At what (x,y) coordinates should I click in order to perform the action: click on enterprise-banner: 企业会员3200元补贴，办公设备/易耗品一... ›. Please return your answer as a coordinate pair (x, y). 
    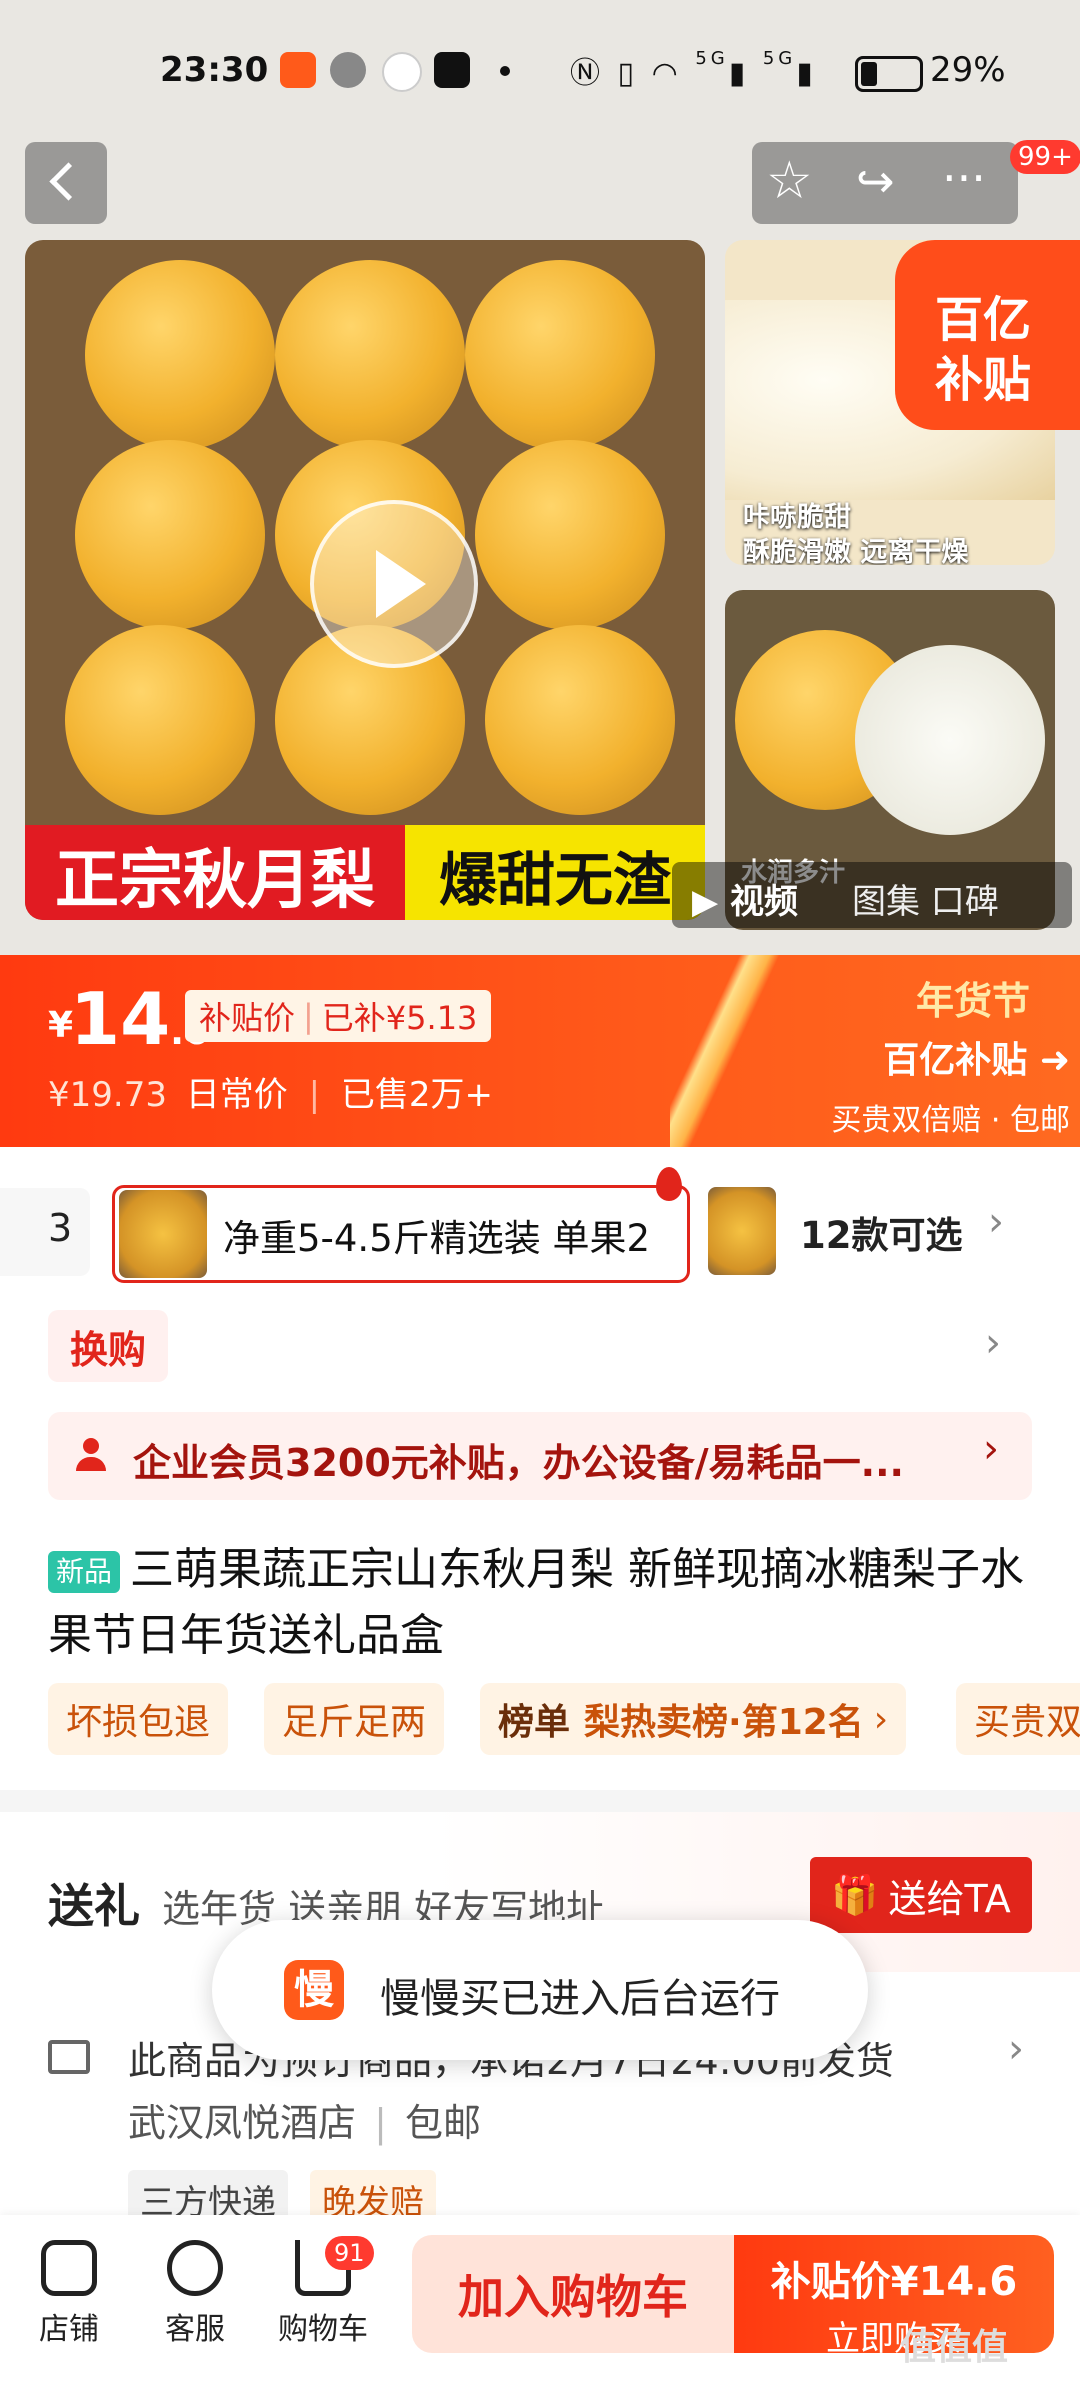
    Looking at the image, I should click on (540, 1456).